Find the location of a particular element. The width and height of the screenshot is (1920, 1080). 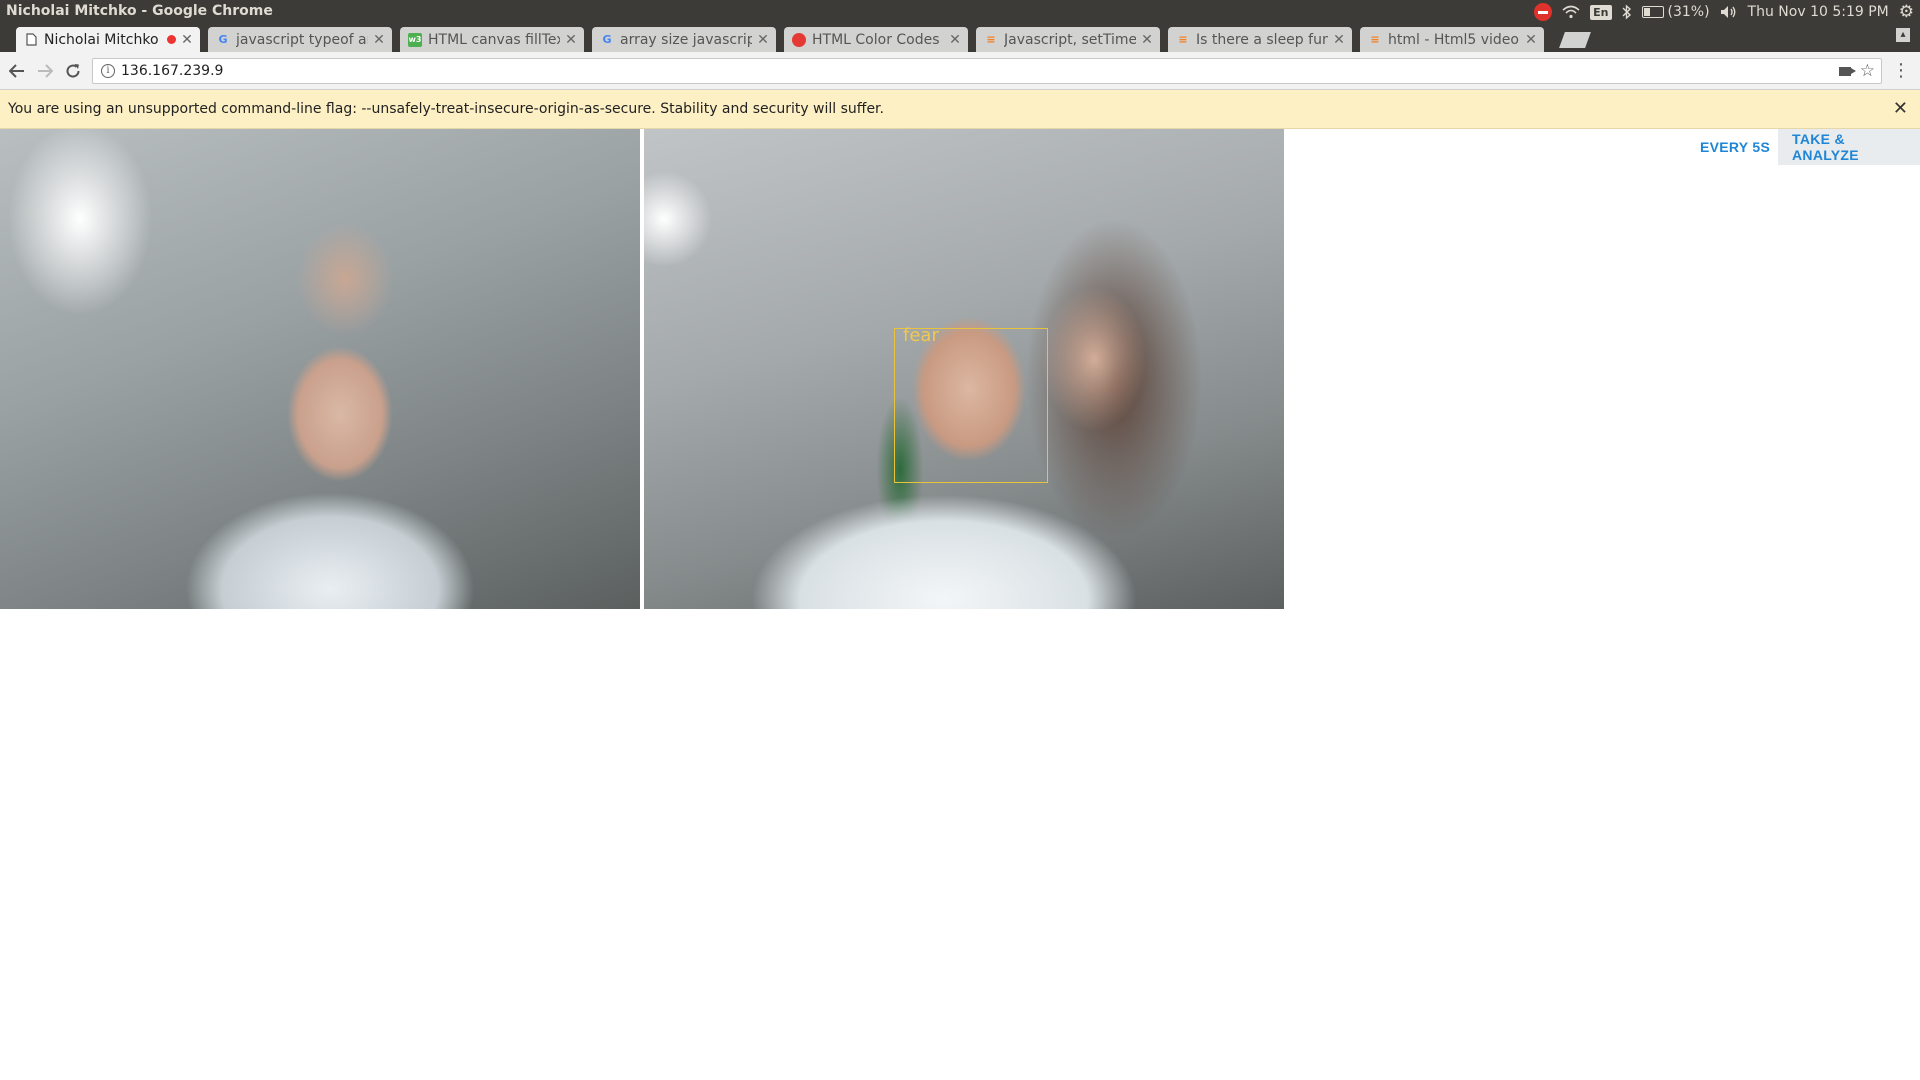

window-title: Nicholai Mitchko - Google Chrome is located at coordinates (139, 11).